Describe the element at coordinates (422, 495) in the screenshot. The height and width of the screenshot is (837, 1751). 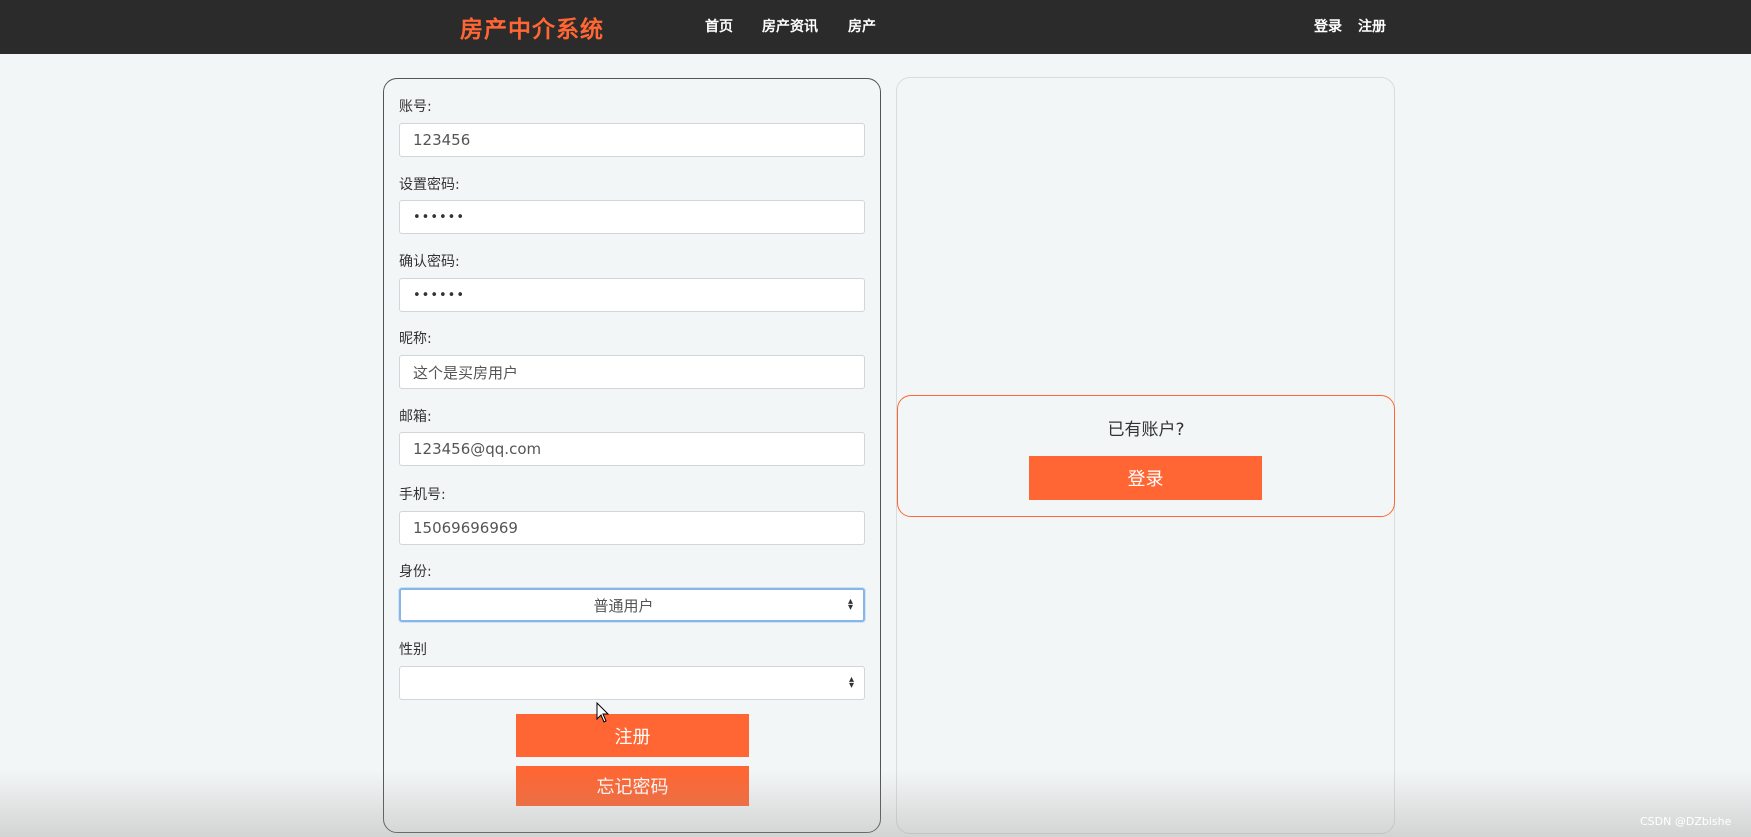
I see `phone-label: 手机号:` at that location.